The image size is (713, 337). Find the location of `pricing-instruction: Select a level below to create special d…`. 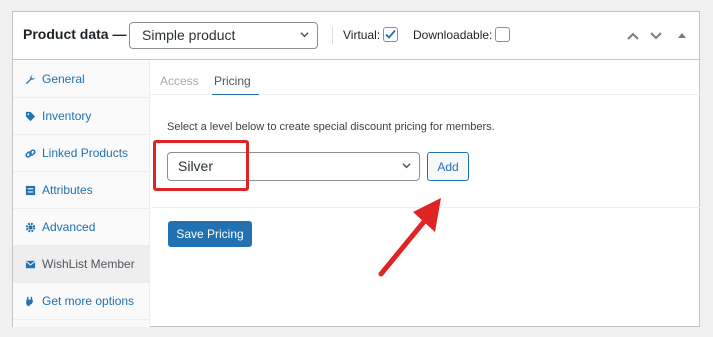

pricing-instruction: Select a level below to create special d… is located at coordinates (331, 127).